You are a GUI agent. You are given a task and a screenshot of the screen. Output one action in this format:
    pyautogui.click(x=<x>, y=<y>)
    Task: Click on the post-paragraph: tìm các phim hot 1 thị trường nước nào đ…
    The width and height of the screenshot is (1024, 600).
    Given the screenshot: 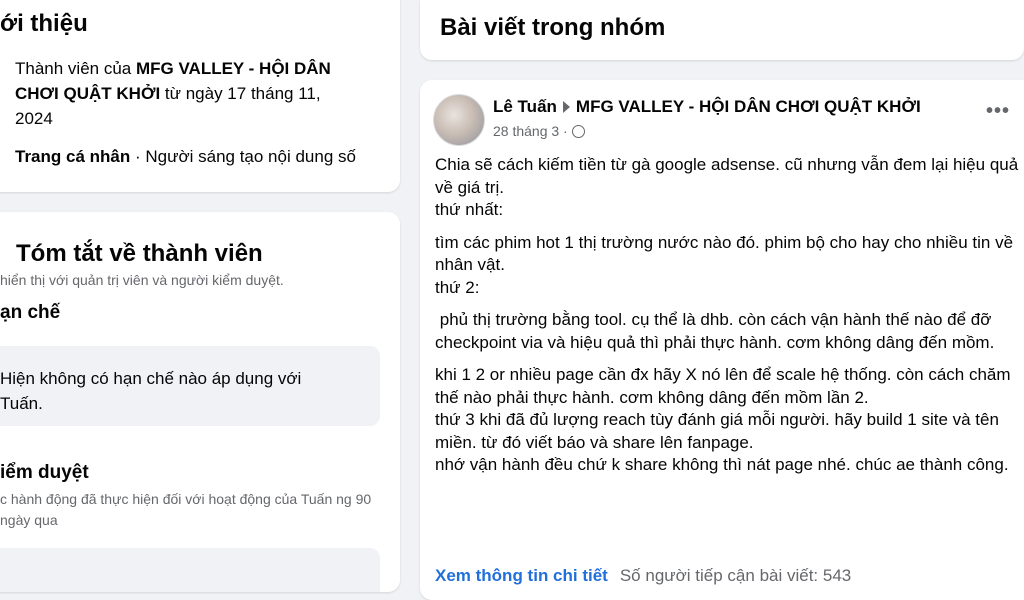 What is the action you would take?
    pyautogui.click(x=726, y=253)
    